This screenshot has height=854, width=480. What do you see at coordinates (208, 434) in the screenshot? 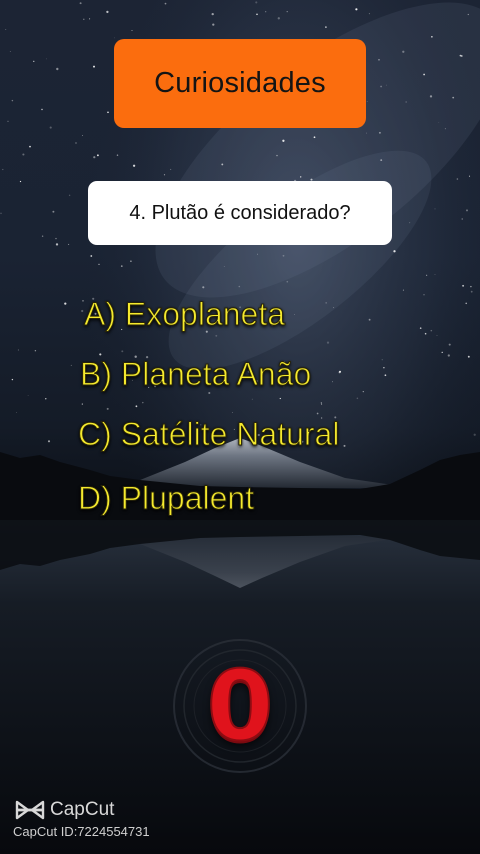
I see `option-c: C) Satélite Natural` at bounding box center [208, 434].